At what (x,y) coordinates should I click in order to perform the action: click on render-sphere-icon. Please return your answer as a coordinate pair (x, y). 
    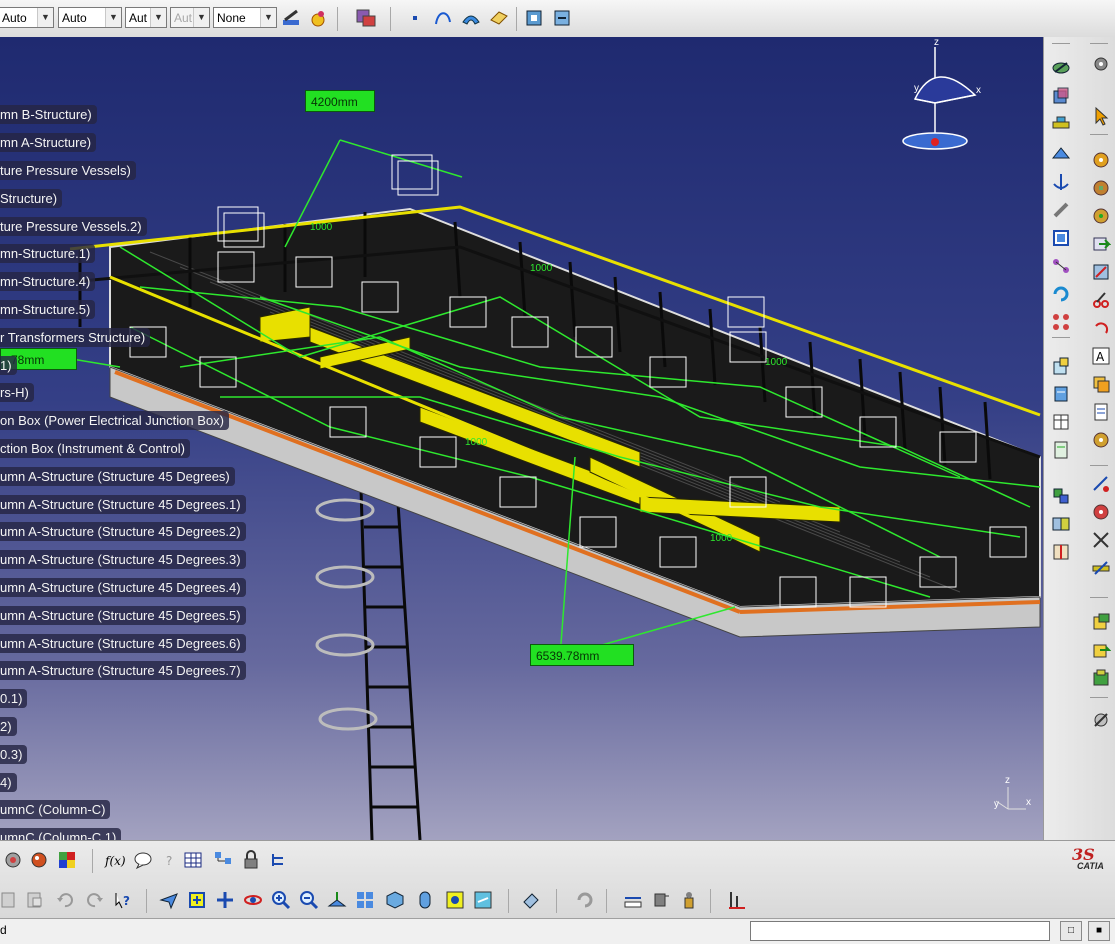
    Looking at the image, I should click on (39, 860).